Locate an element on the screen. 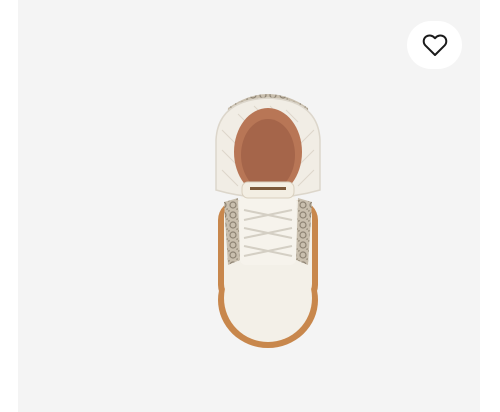  boot-product-image is located at coordinates (268, 221).